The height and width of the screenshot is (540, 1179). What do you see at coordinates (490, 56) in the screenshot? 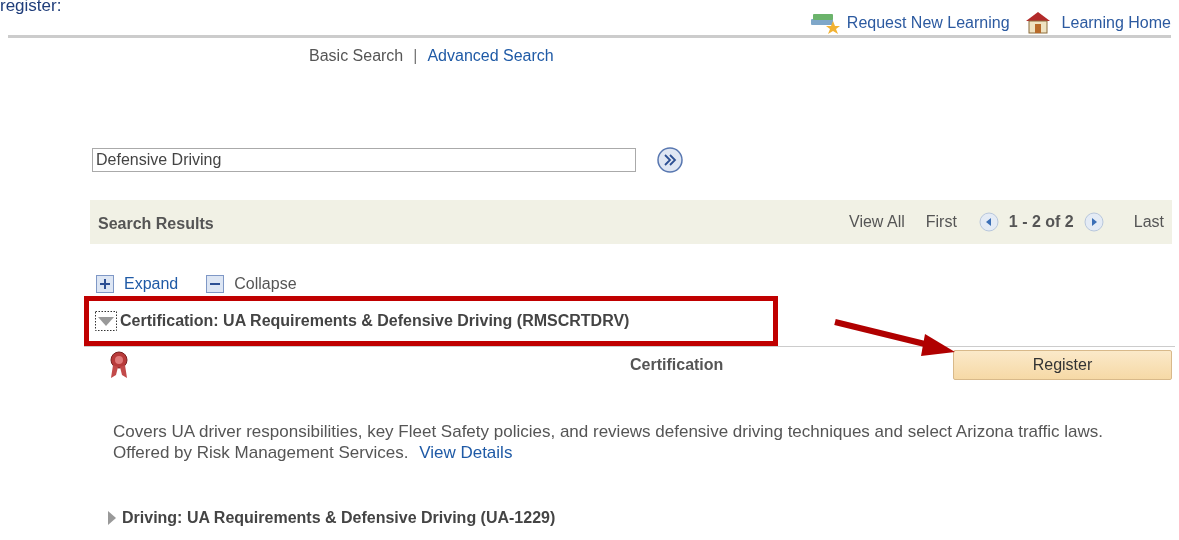
I see `search-mode-link: Advanced Search` at bounding box center [490, 56].